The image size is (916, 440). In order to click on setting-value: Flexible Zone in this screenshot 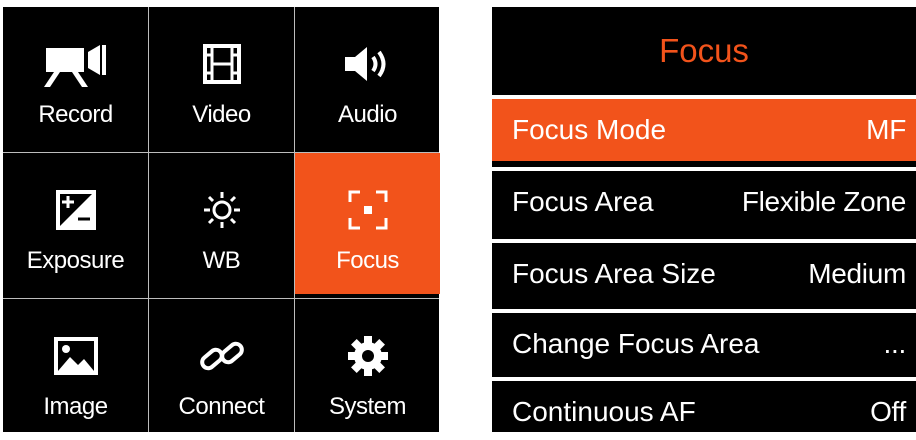, I will do `click(823, 201)`.